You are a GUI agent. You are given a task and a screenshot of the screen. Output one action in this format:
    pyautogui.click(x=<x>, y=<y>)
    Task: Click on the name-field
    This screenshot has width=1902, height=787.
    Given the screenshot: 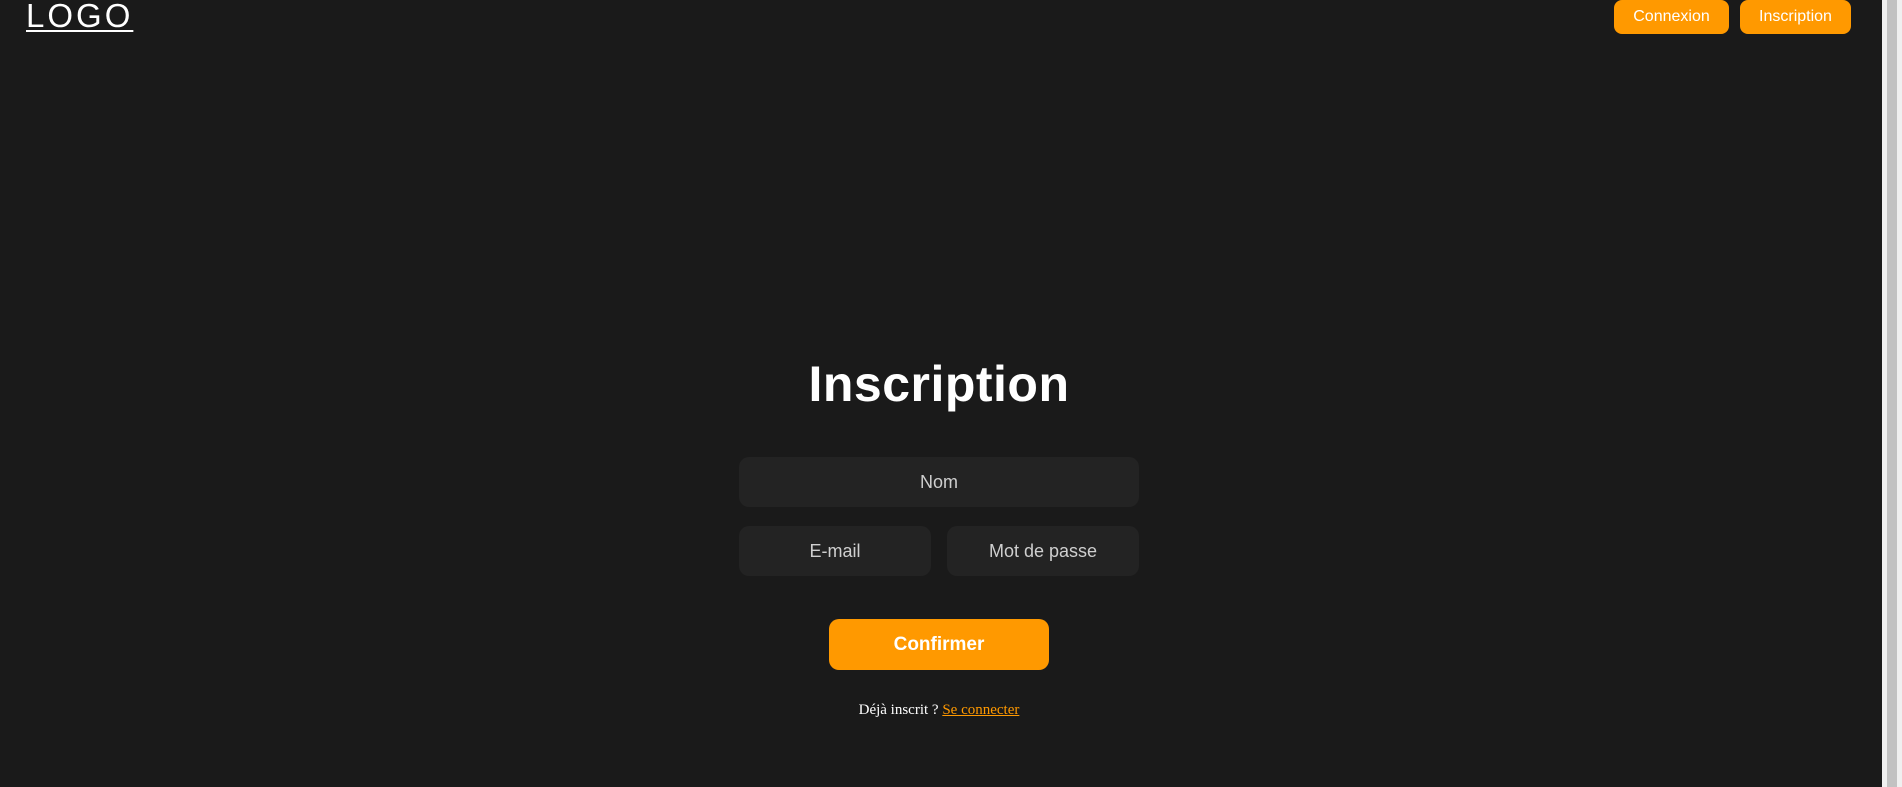 What is the action you would take?
    pyautogui.click(x=939, y=482)
    